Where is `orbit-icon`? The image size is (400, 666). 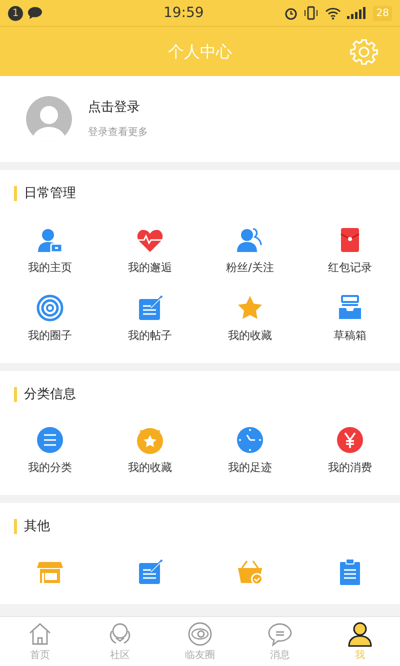 orbit-icon is located at coordinates (200, 633).